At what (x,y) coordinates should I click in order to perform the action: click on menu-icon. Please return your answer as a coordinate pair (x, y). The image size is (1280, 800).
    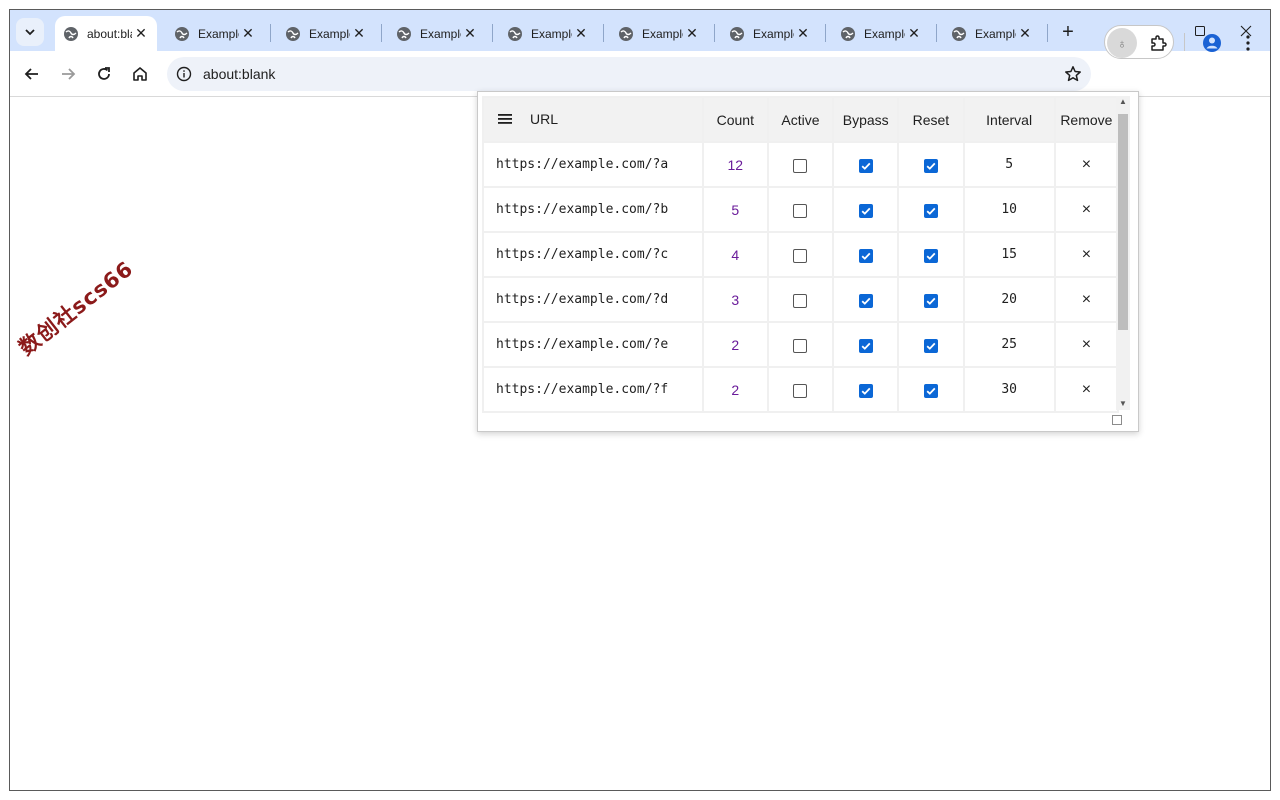
    Looking at the image, I should click on (505, 120).